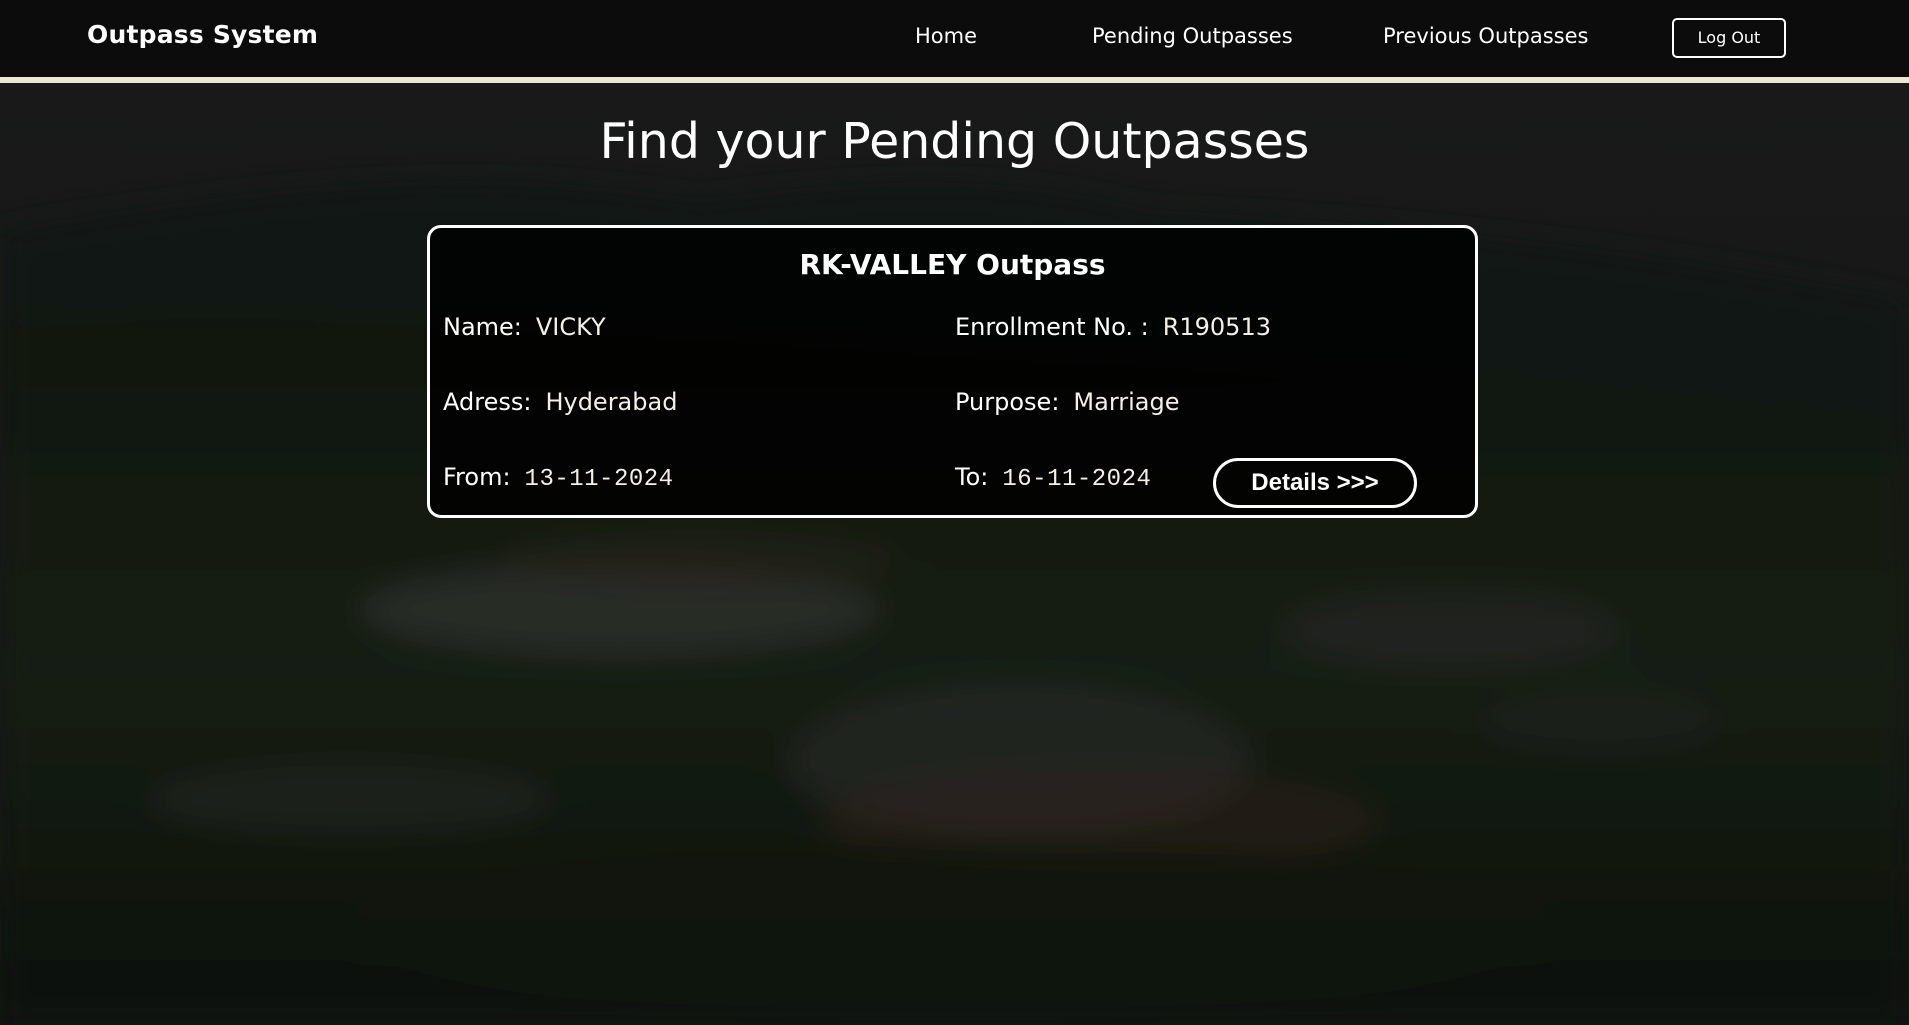  What do you see at coordinates (599, 479) in the screenshot?
I see `from-date-value: 13-11-2024` at bounding box center [599, 479].